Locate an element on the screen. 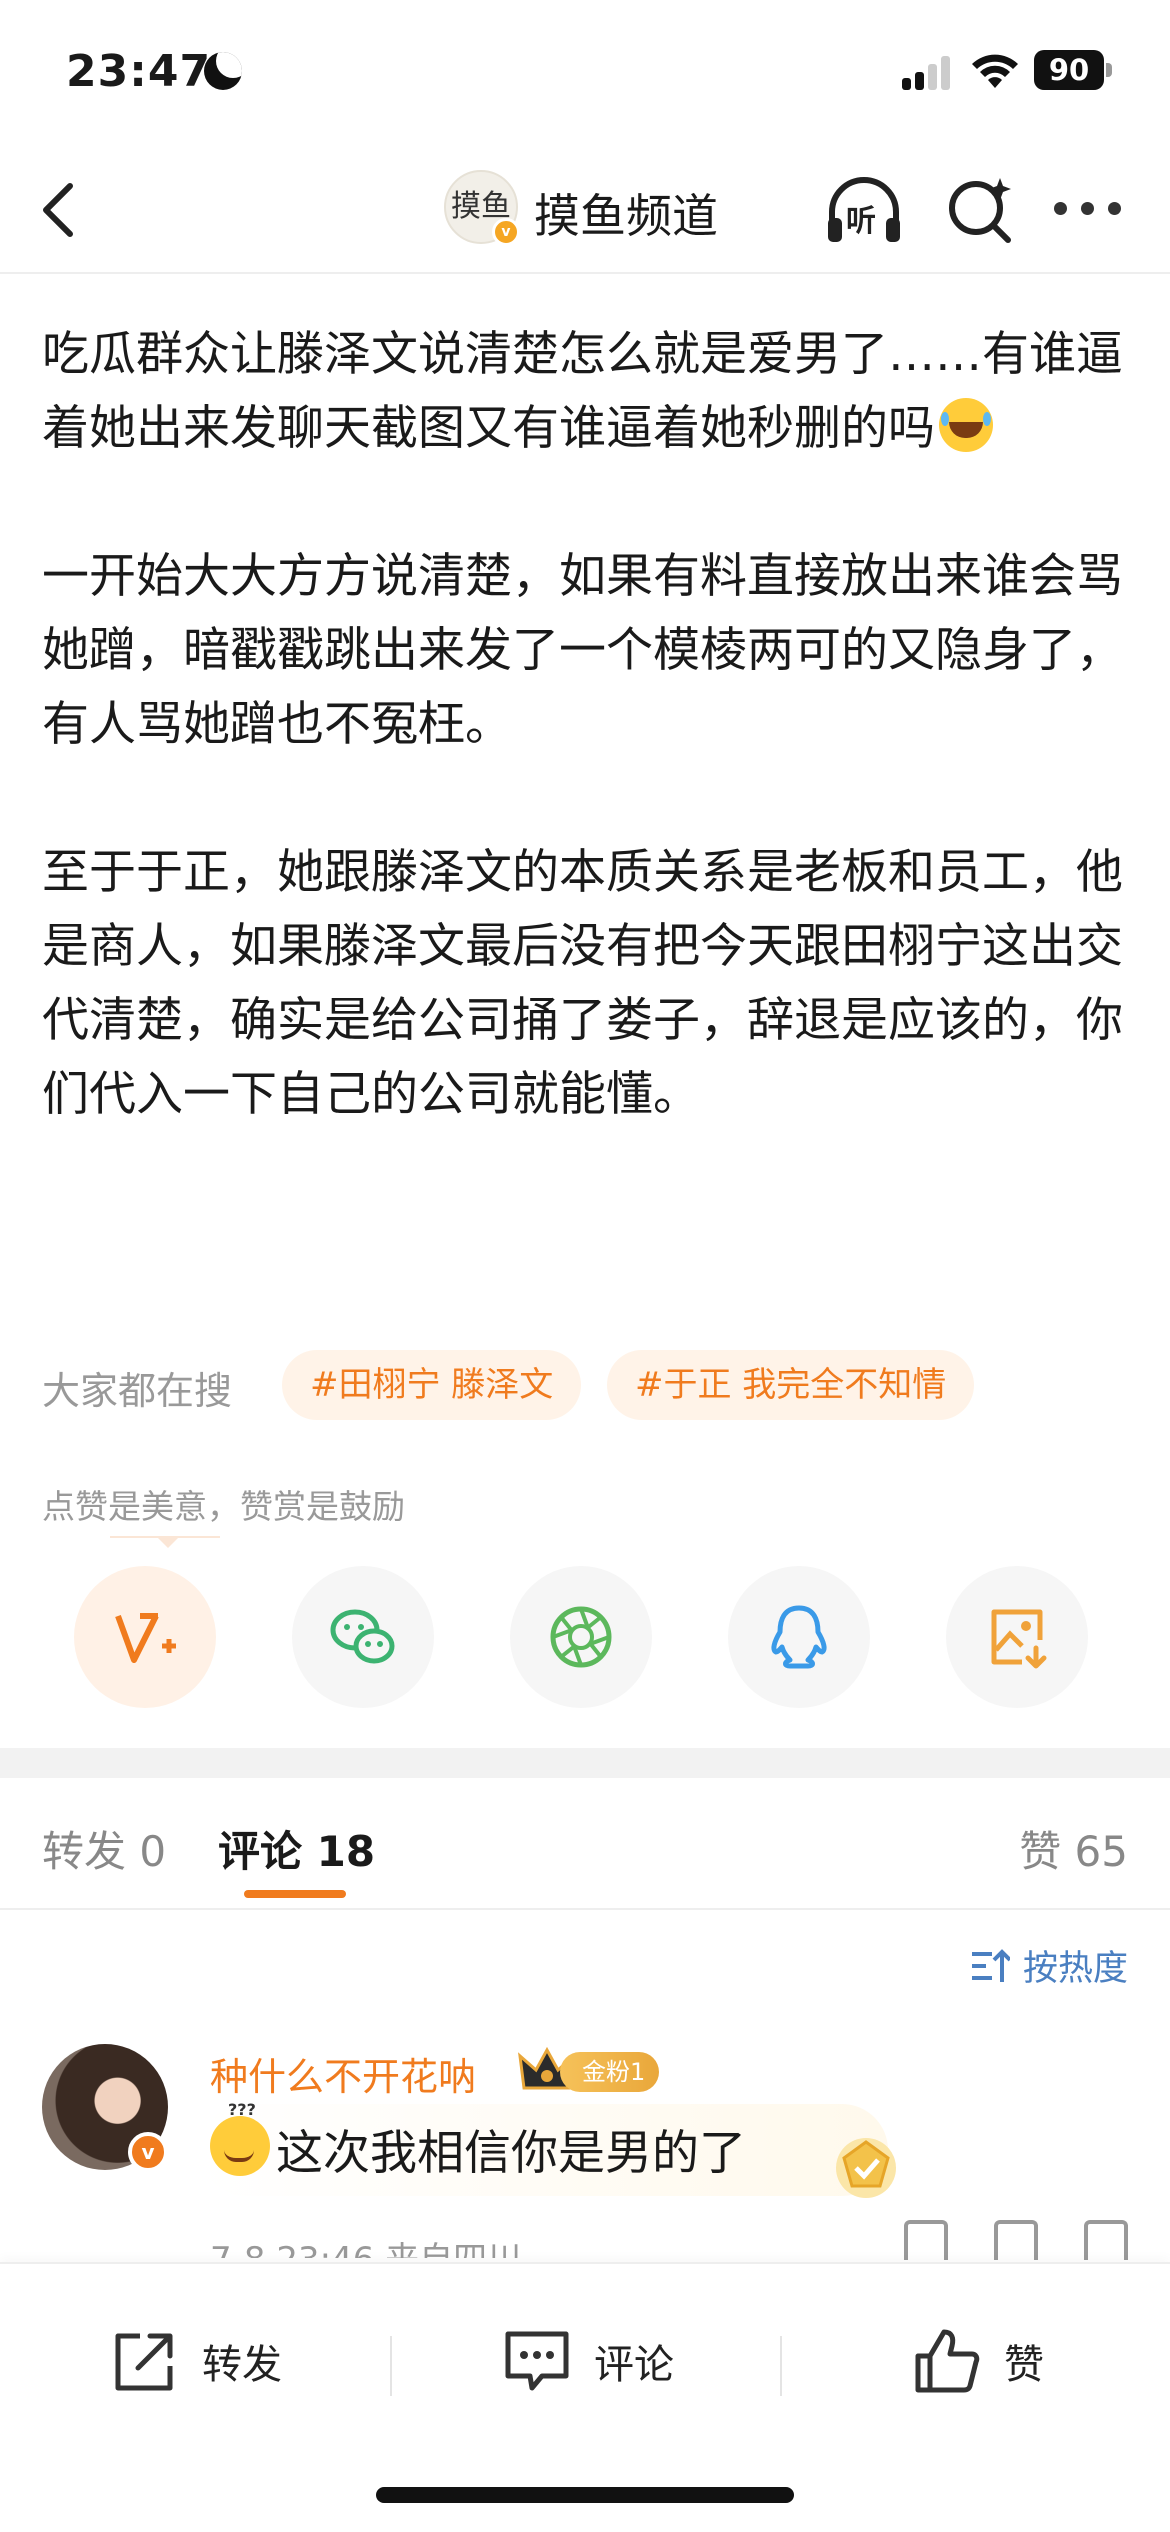 The image size is (1170, 2532). cellular-signal-icon is located at coordinates (928, 72).